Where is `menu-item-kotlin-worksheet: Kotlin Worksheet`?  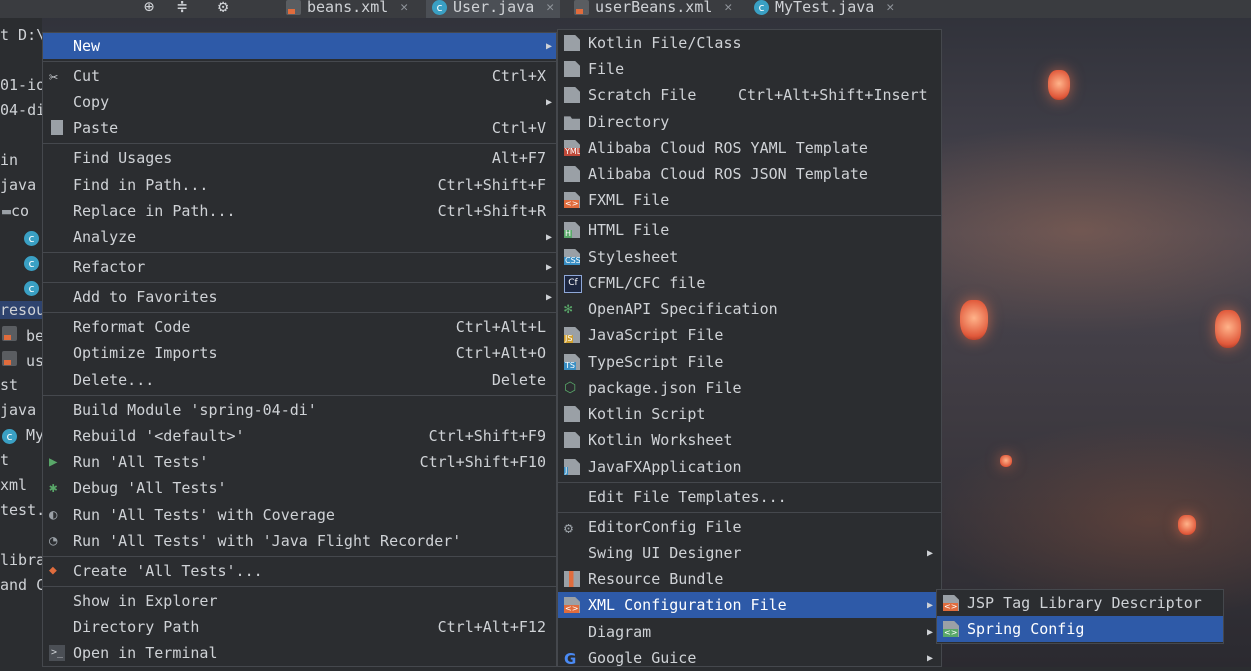
menu-item-kotlin-worksheet: Kotlin Worksheet is located at coordinates (749, 440).